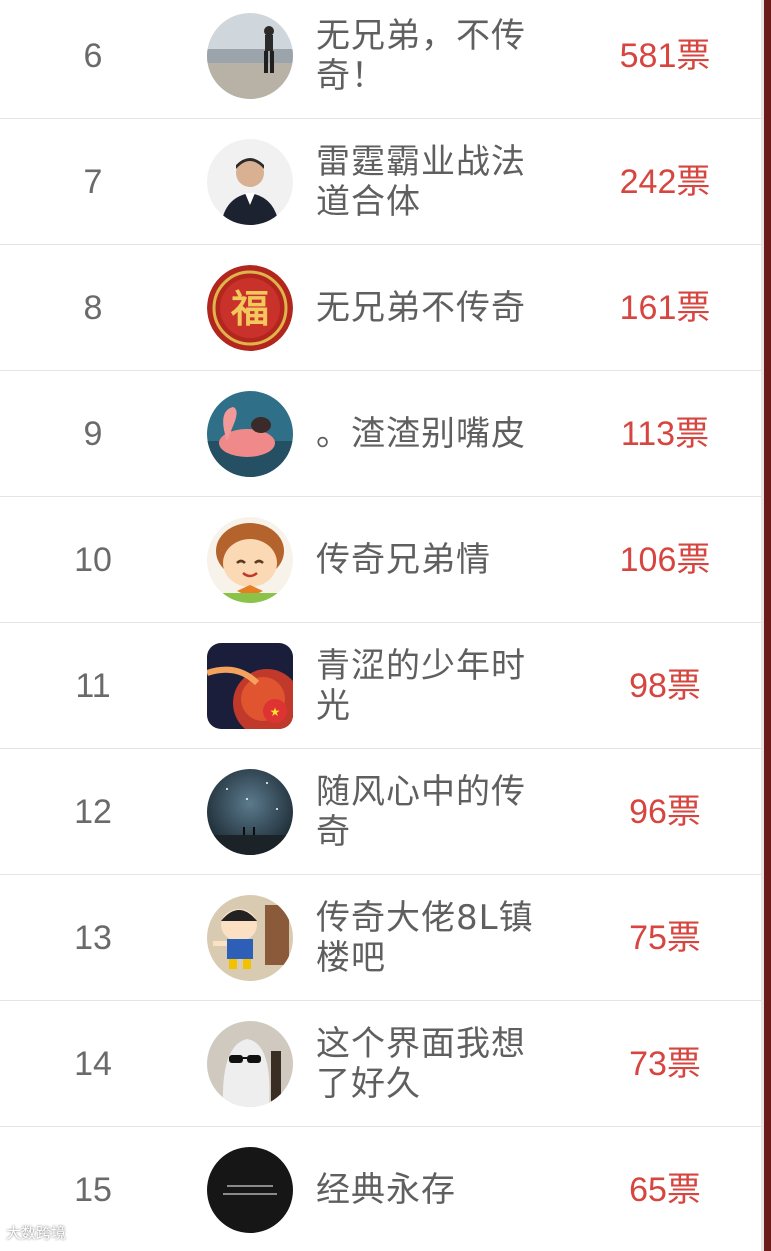 Image resolution: width=771 pixels, height=1251 pixels. Describe the element at coordinates (386, 1190) in the screenshot. I see `user-name: 经典永存` at that location.